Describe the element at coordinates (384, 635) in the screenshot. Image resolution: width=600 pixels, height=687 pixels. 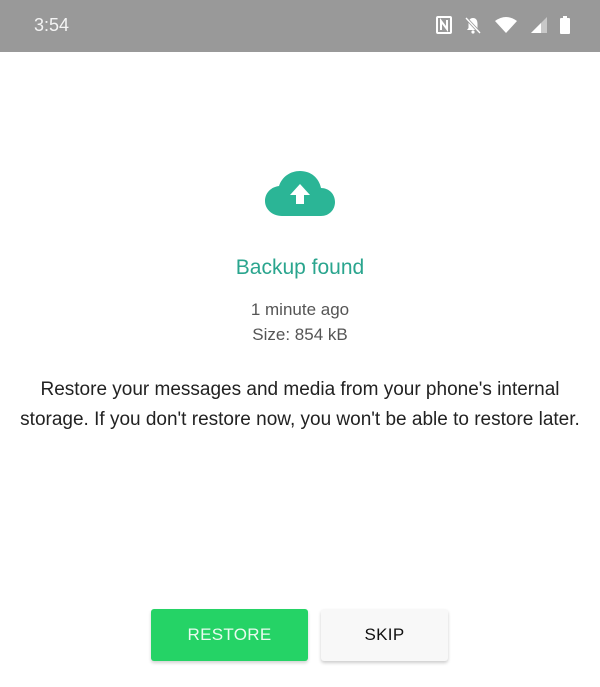
I see `skip-button: SKIP` at that location.